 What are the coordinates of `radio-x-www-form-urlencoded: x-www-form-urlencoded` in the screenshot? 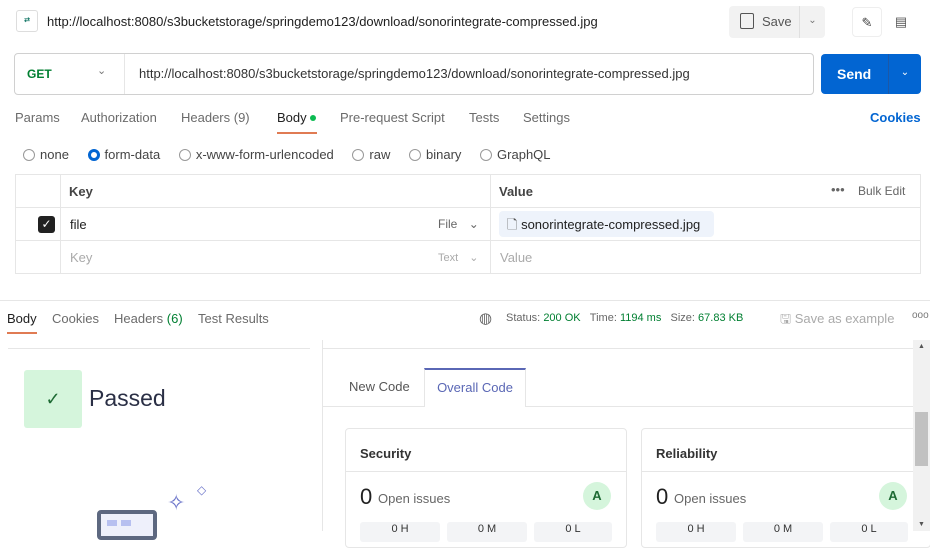 It's located at (256, 154).